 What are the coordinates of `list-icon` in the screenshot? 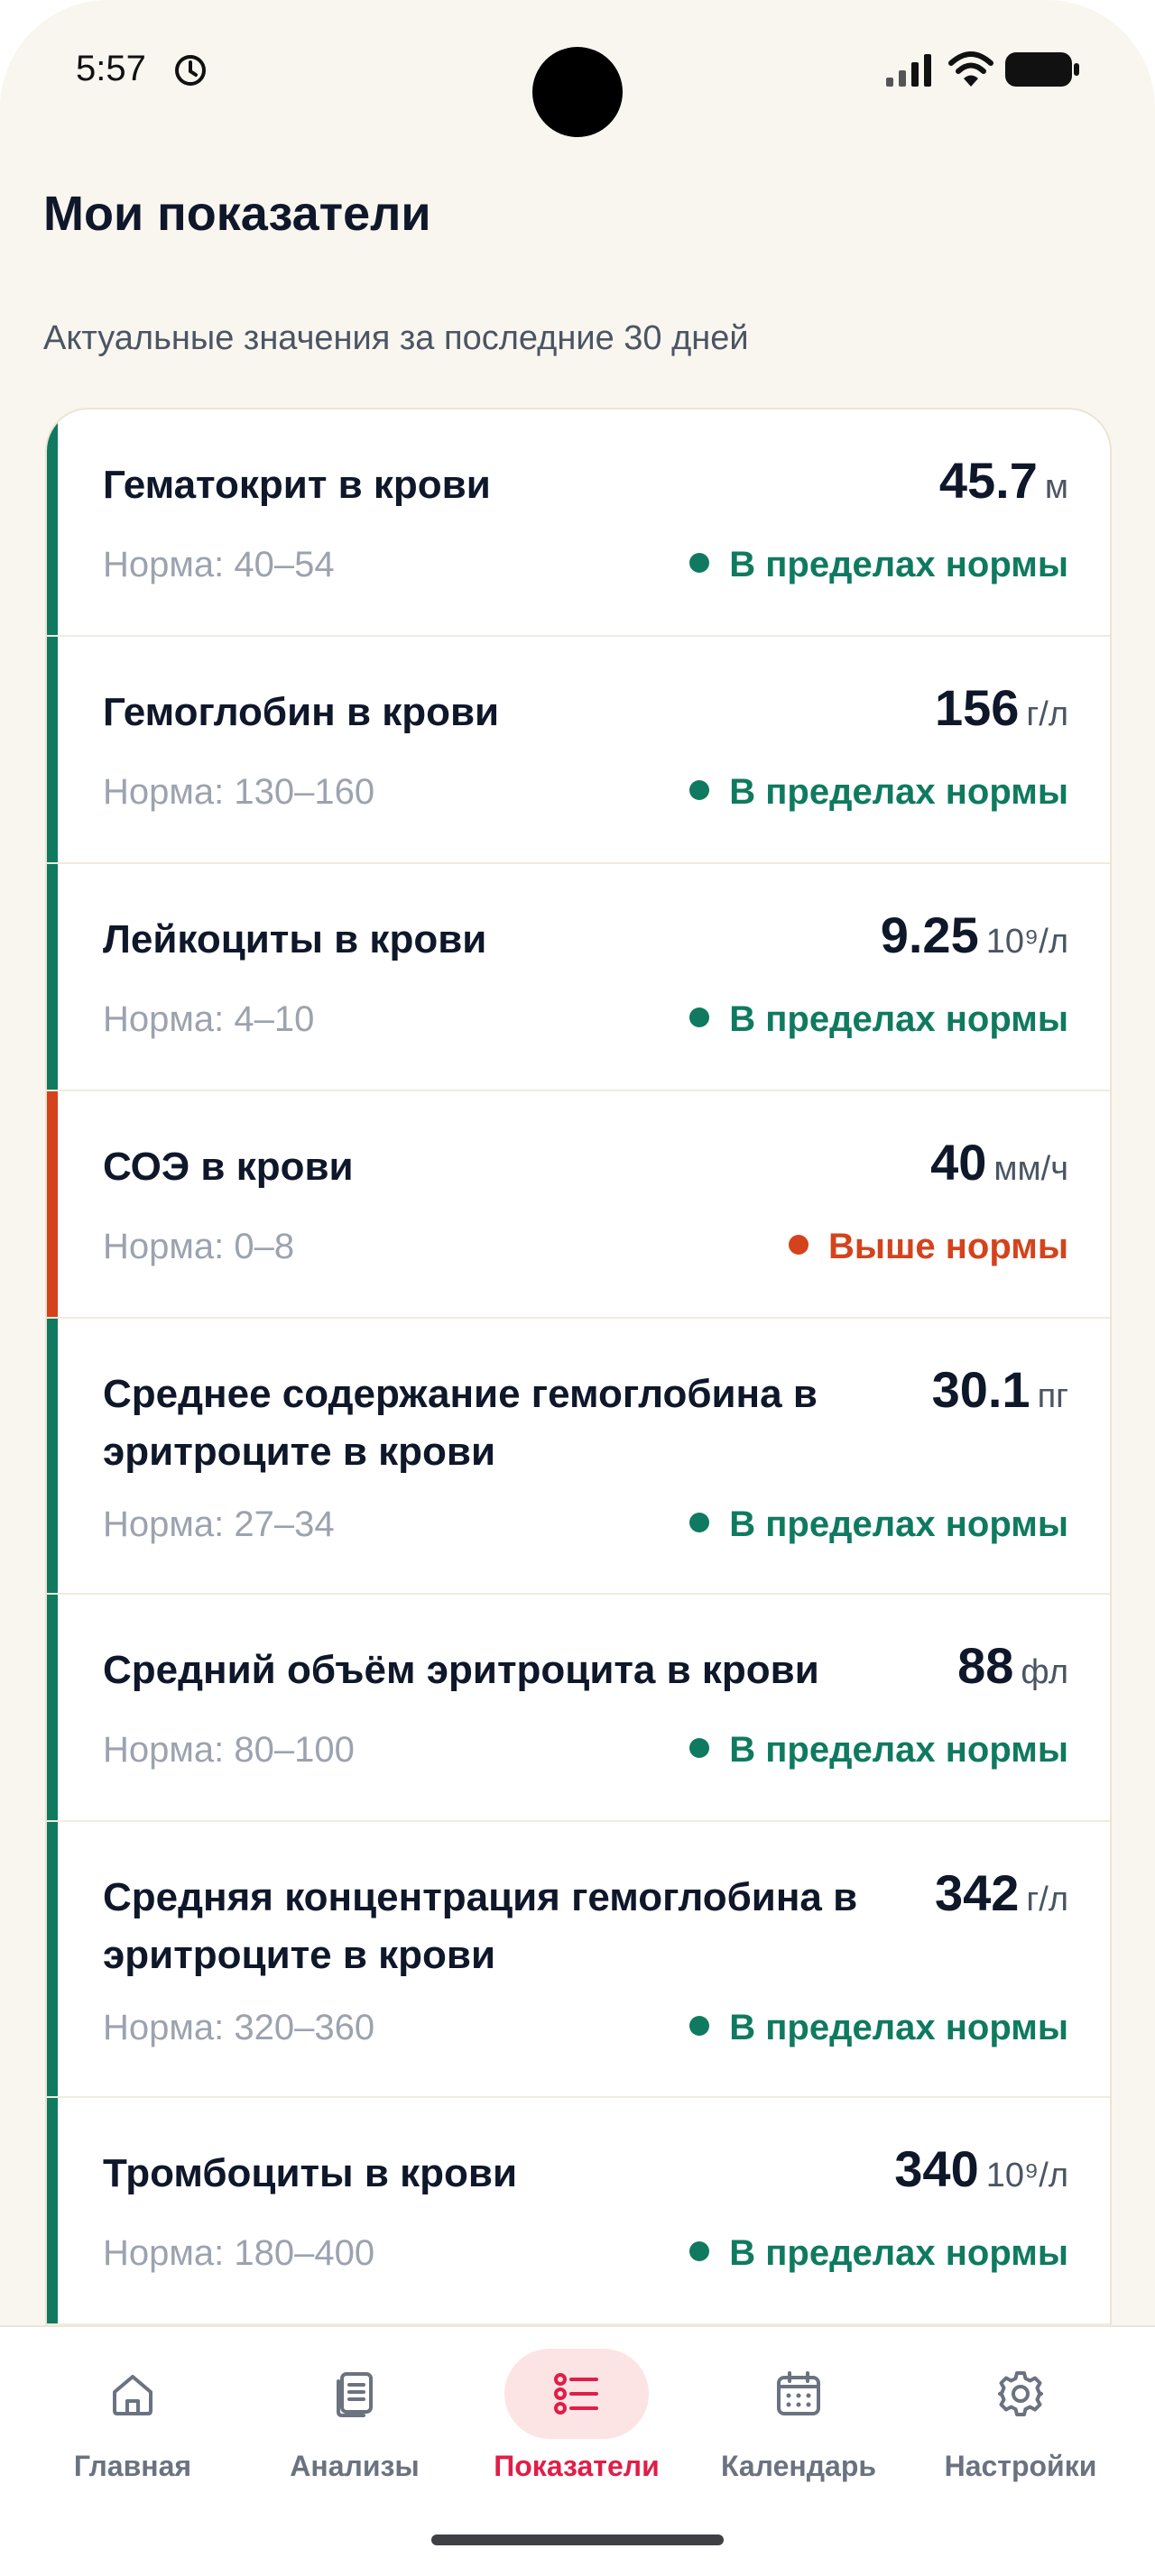 It's located at (576, 2394).